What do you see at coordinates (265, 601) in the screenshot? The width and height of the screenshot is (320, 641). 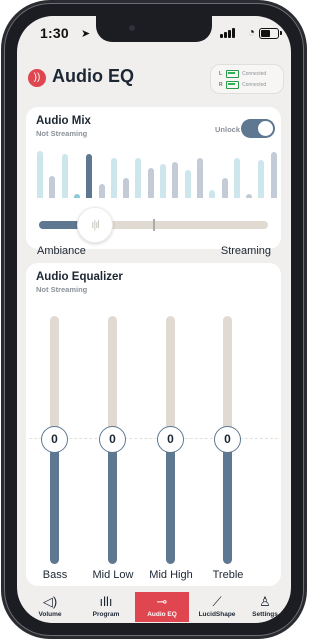 I see `person-icon: ♙` at bounding box center [265, 601].